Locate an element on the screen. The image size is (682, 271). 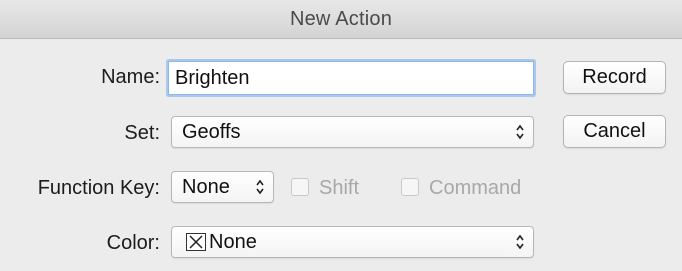
color-popup: None is located at coordinates (352, 242).